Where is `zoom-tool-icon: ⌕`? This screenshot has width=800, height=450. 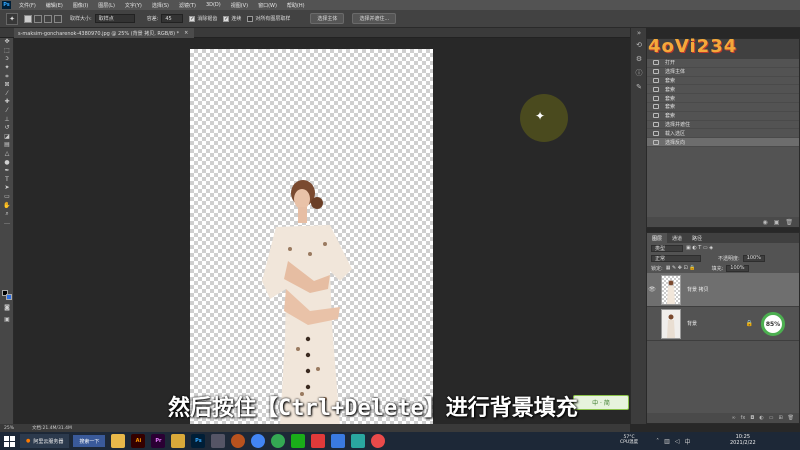 zoom-tool-icon: ⌕ is located at coordinates (7, 214).